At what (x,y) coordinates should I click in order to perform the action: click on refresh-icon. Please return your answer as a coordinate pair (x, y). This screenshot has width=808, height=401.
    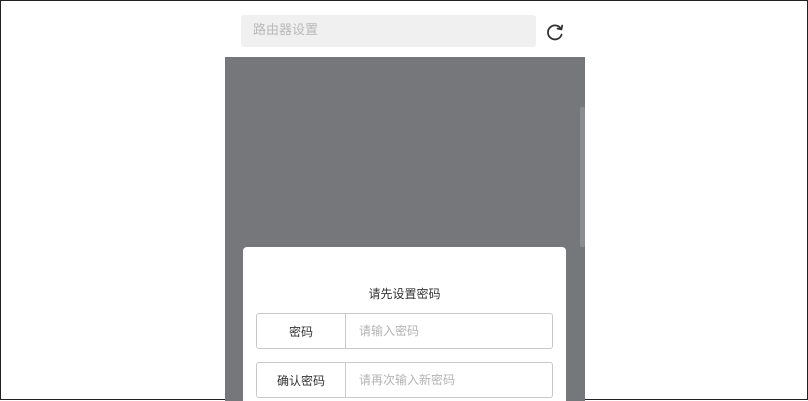
    Looking at the image, I should click on (555, 32).